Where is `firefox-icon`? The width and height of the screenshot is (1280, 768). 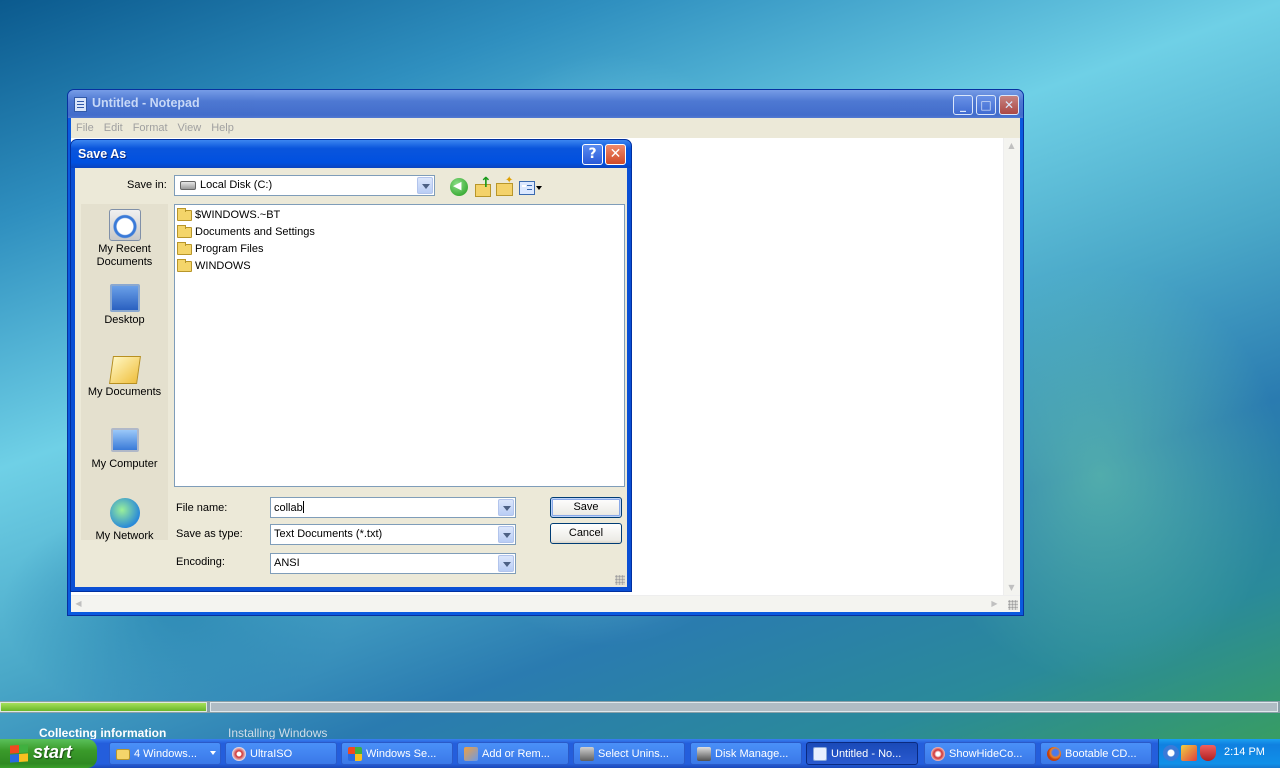 firefox-icon is located at coordinates (1054, 754).